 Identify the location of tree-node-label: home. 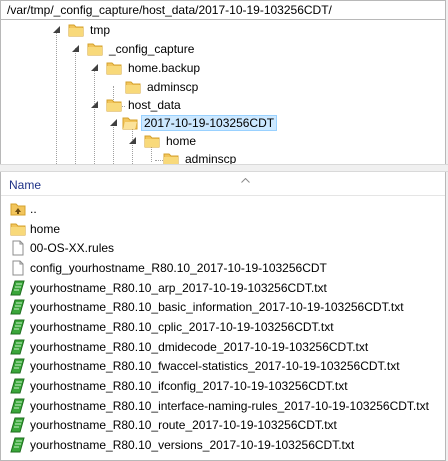
(181, 140).